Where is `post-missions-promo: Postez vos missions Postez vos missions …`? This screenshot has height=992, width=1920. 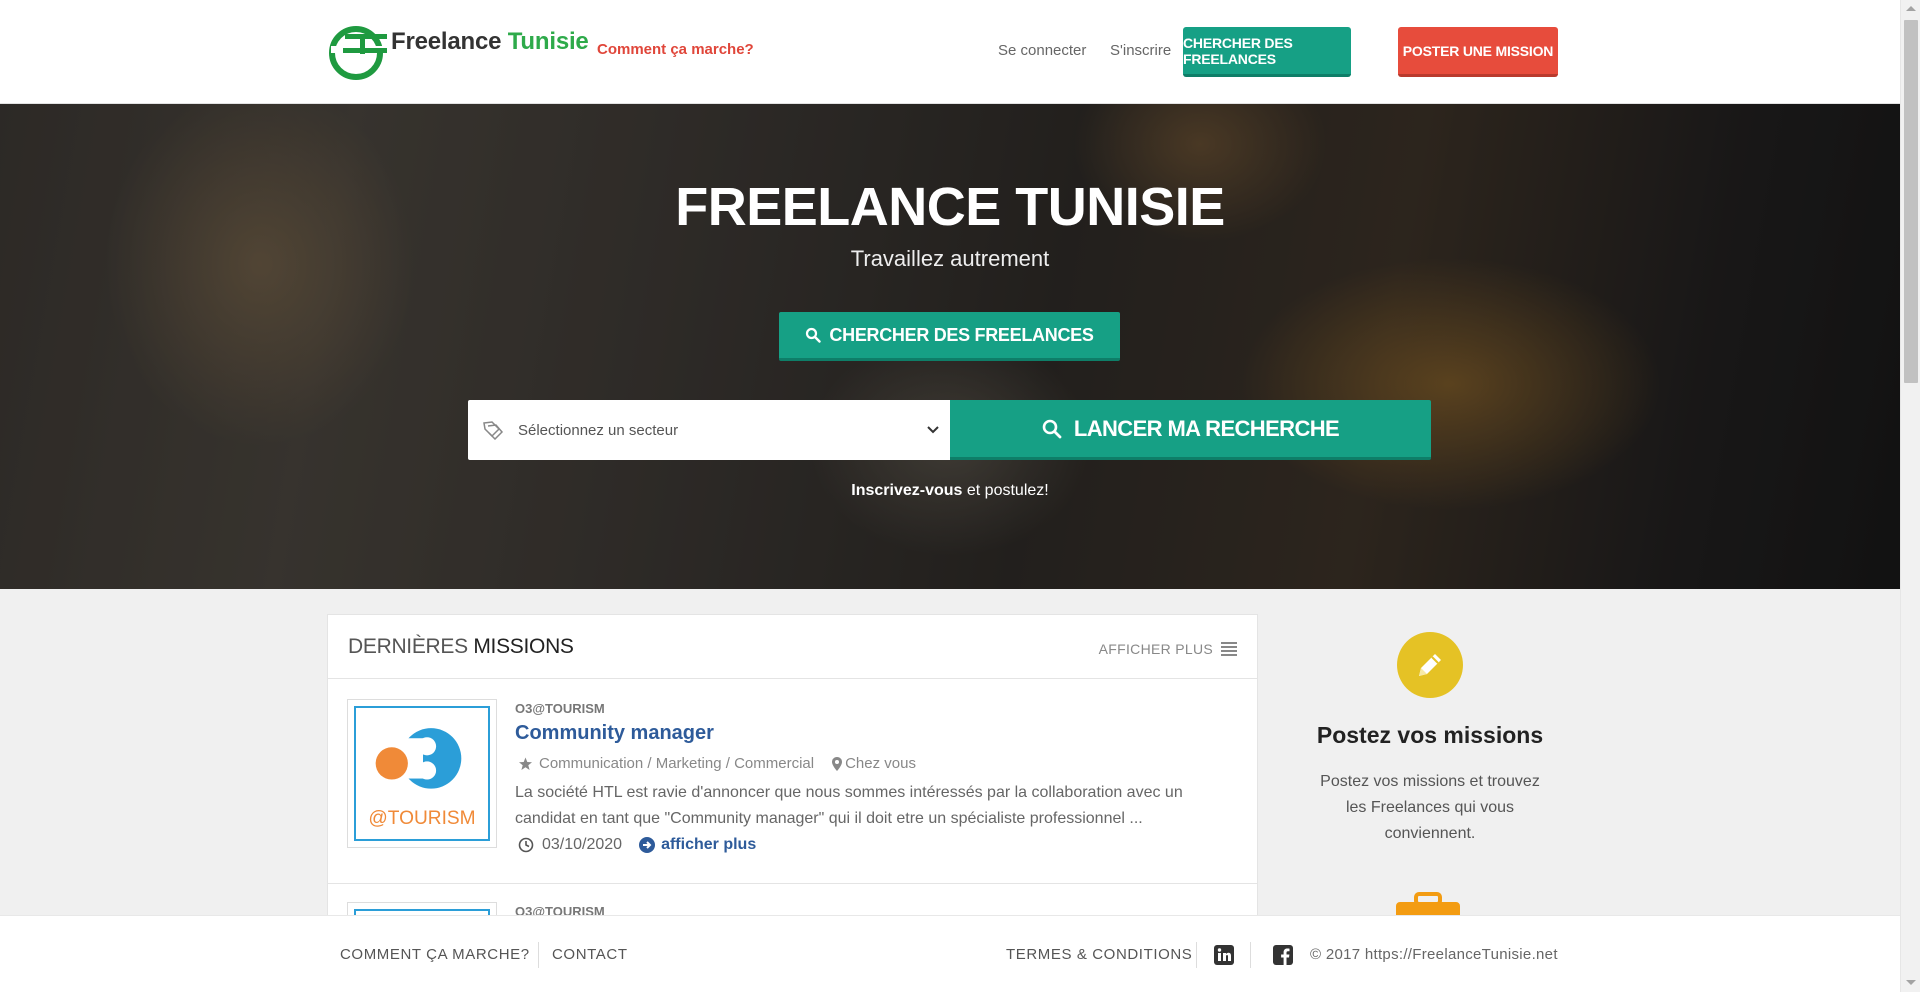 post-missions-promo: Postez vos missions Postez vos missions … is located at coordinates (1430, 739).